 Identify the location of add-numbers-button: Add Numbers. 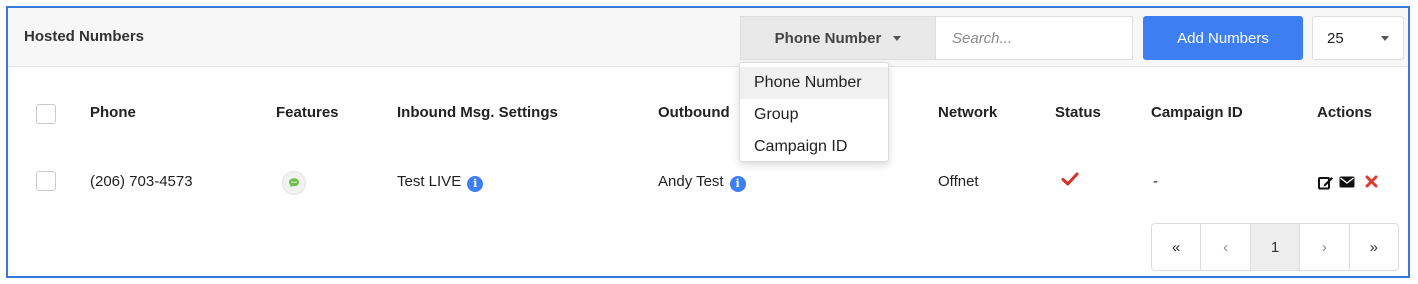
(1223, 38).